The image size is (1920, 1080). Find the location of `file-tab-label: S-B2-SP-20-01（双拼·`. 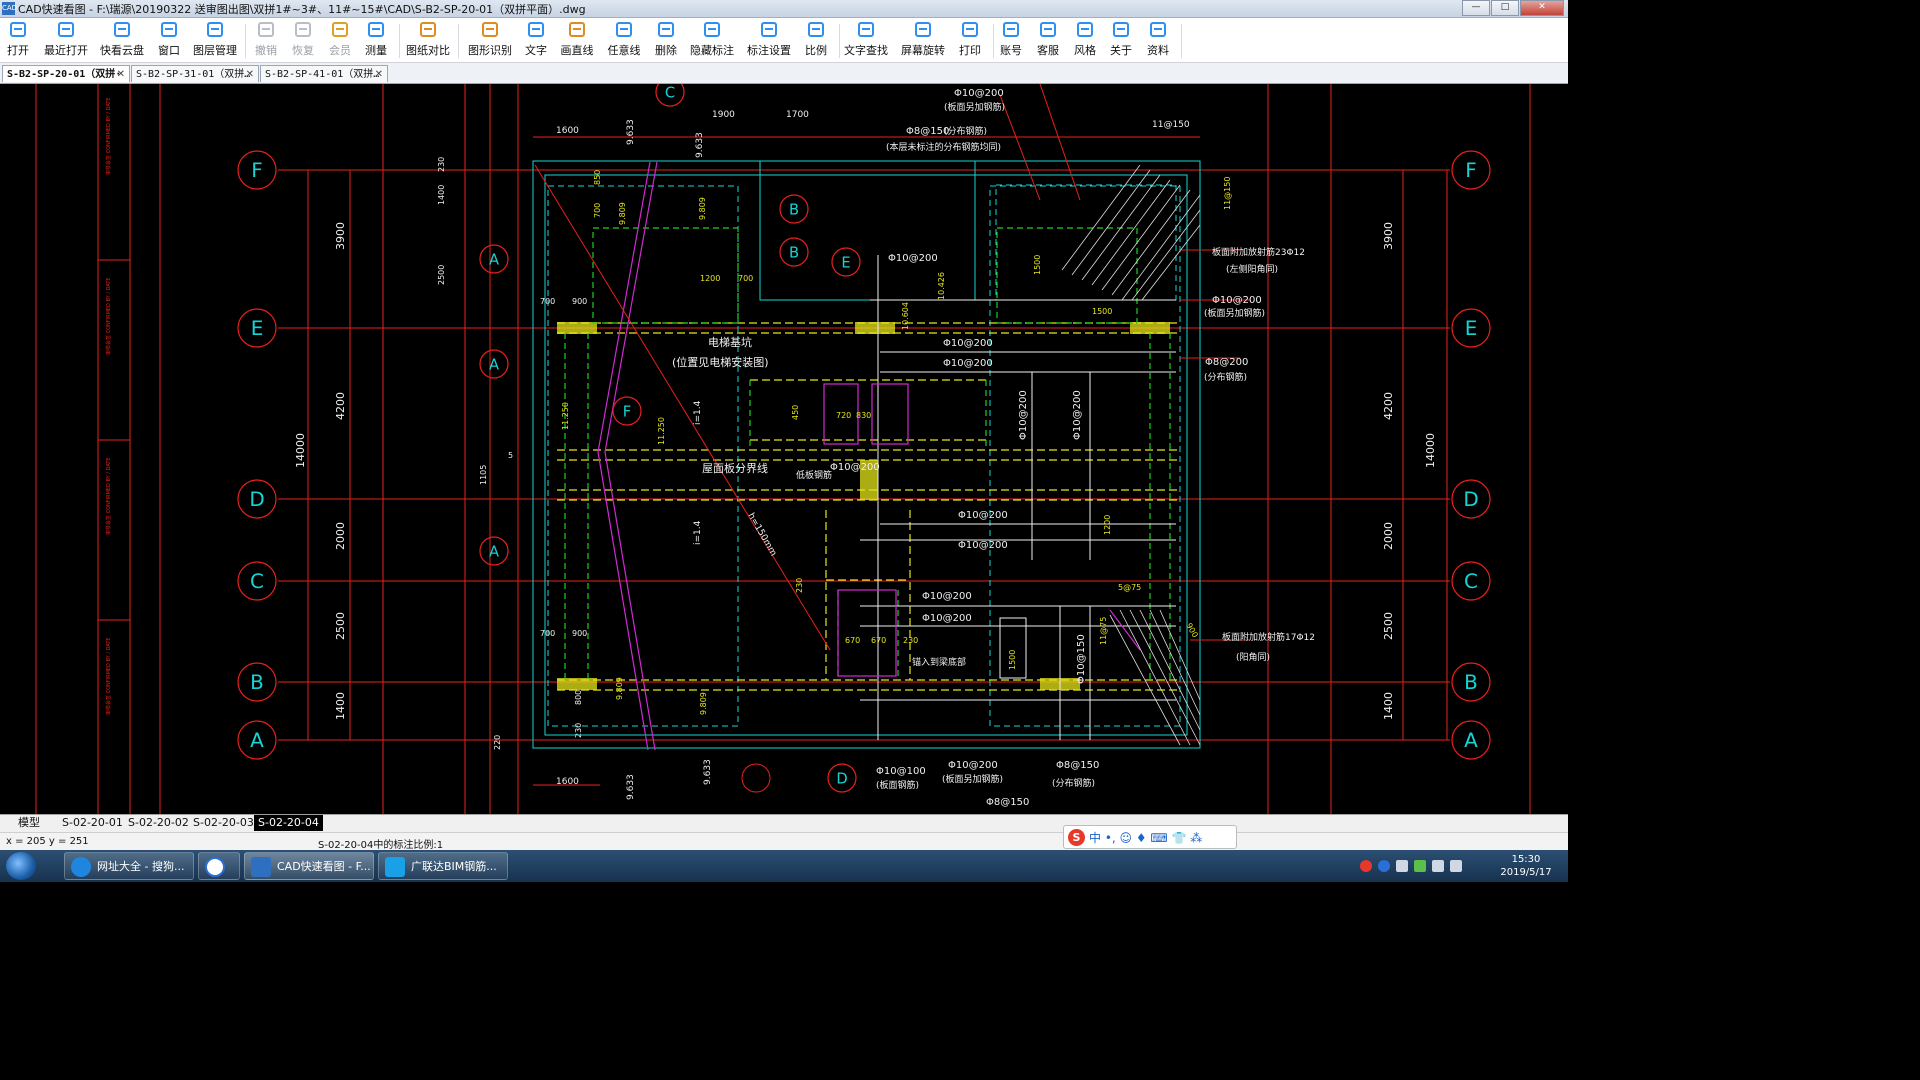

file-tab-label: S-B2-SP-20-01（双拼· is located at coordinates (64, 74).